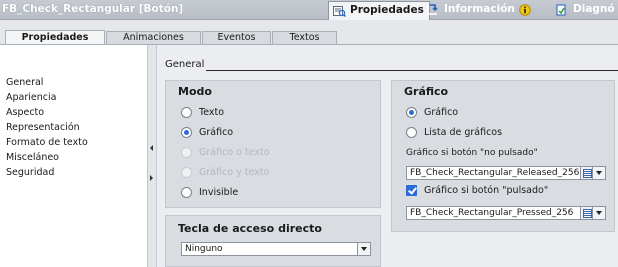 This screenshot has width=618, height=267. I want to click on properties-icon, so click(339, 11).